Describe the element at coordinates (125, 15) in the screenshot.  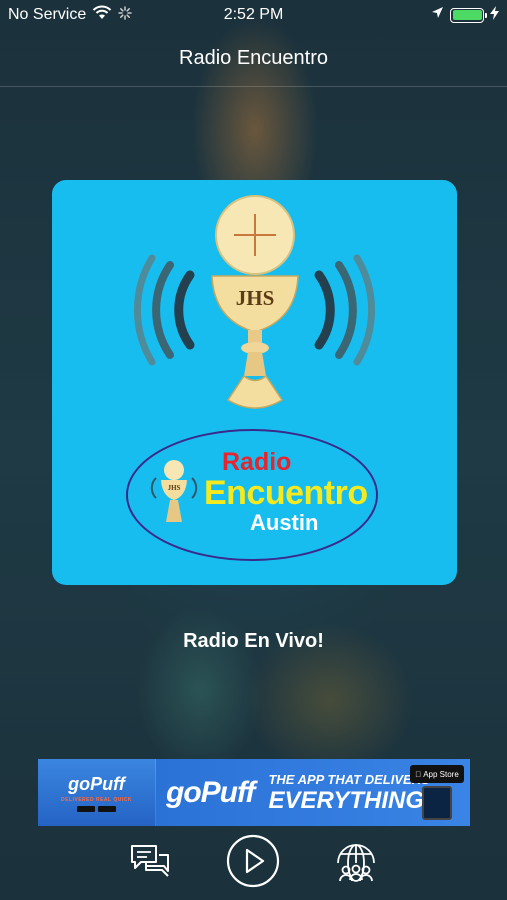
I see `activity-spinner-icon` at that location.